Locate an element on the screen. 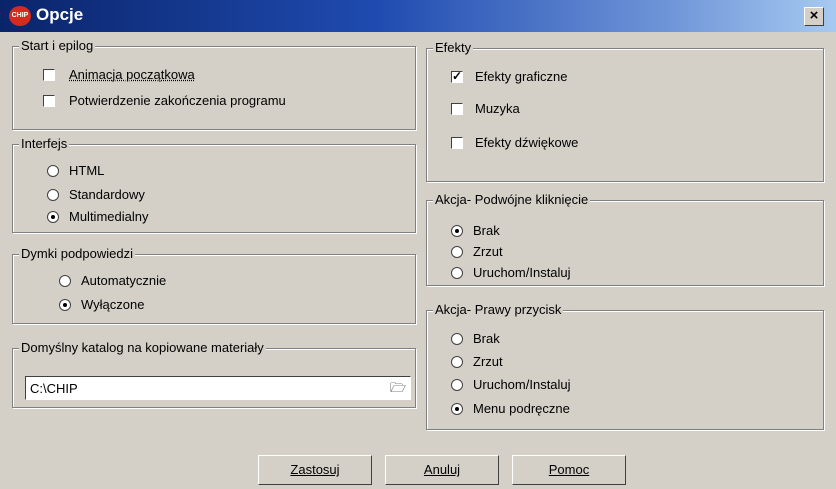  cancel-button-label: Anuluj is located at coordinates (442, 469).